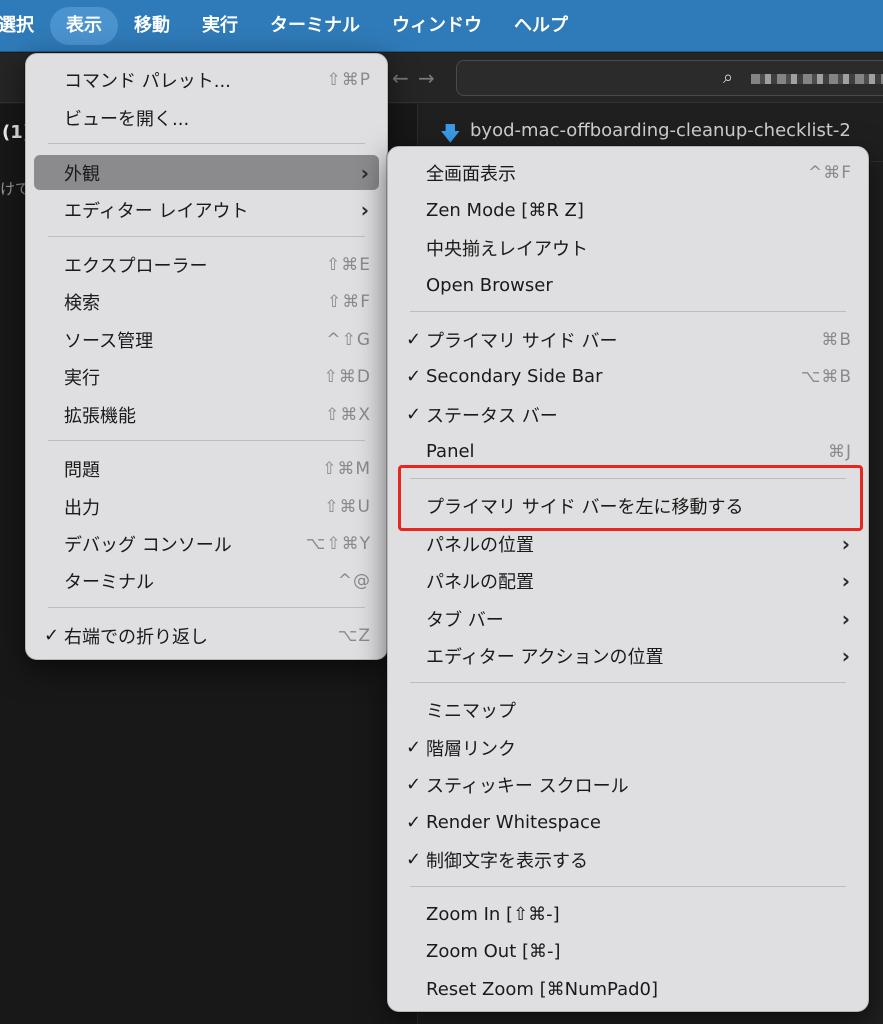  Describe the element at coordinates (206, 301) in the screenshot. I see `menu-item-search: 検索 ⇧⌘F` at that location.